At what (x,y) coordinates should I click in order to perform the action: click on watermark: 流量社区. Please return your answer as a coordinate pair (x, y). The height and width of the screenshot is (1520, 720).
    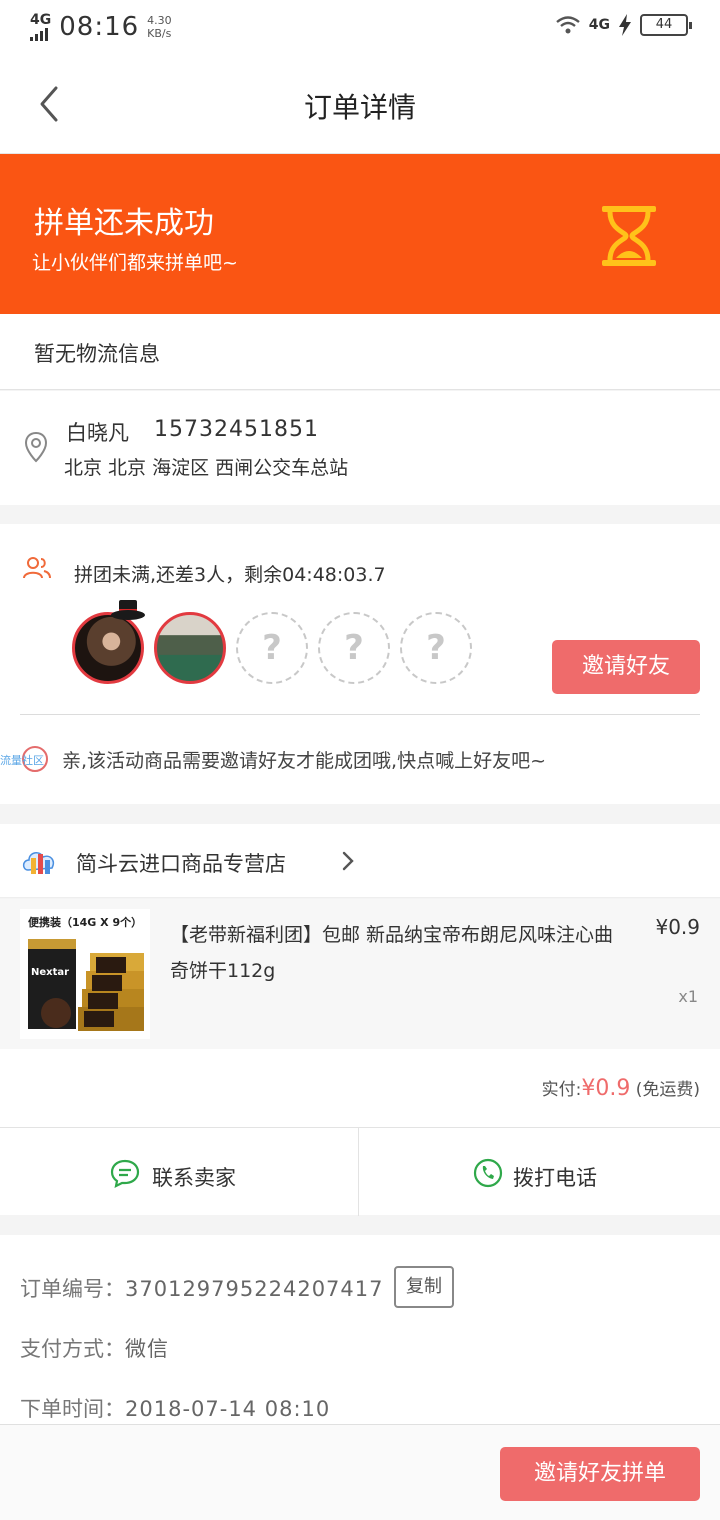
    Looking at the image, I should click on (22, 760).